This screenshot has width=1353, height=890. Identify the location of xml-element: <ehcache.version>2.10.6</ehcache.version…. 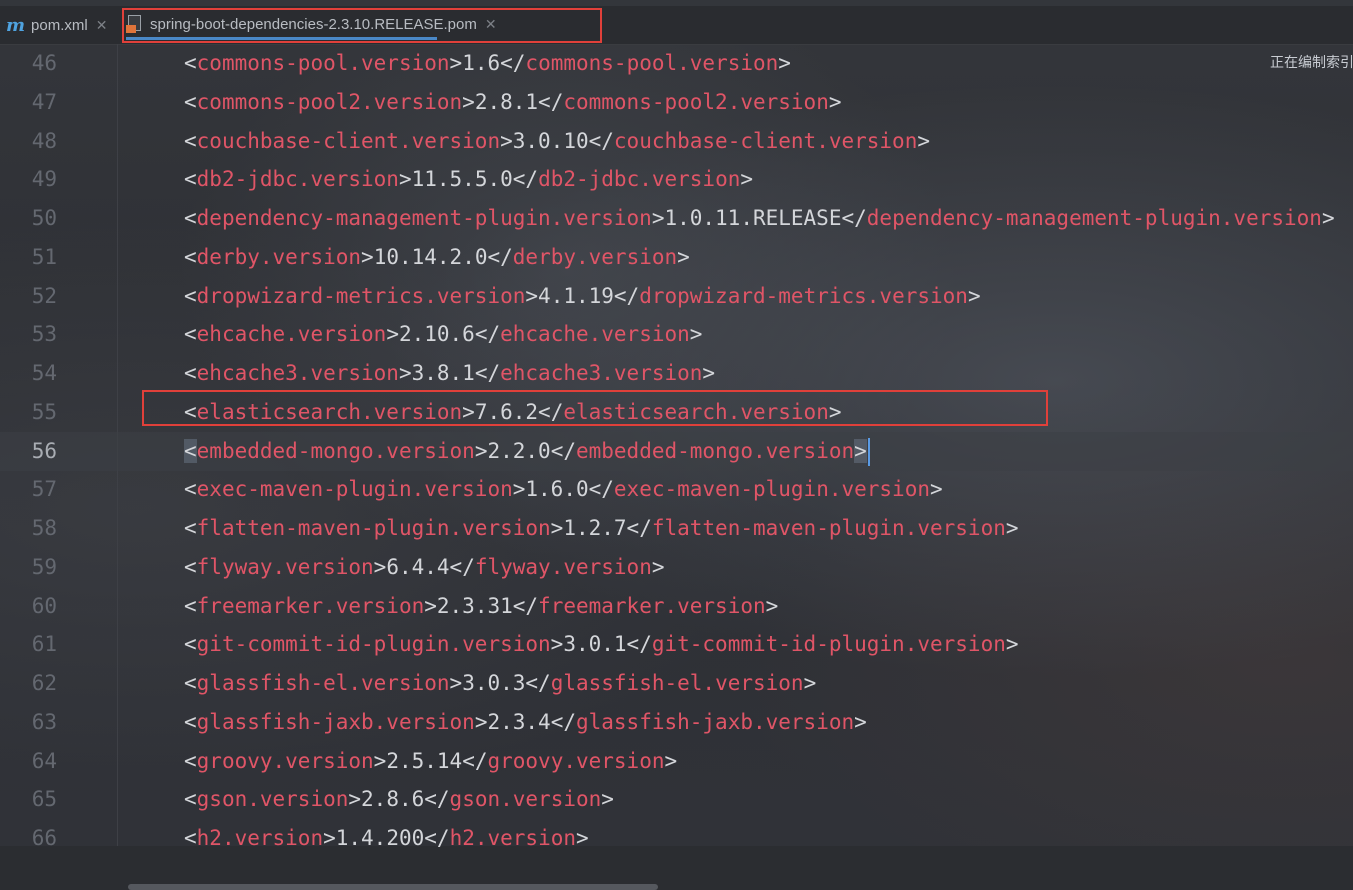
(443, 334).